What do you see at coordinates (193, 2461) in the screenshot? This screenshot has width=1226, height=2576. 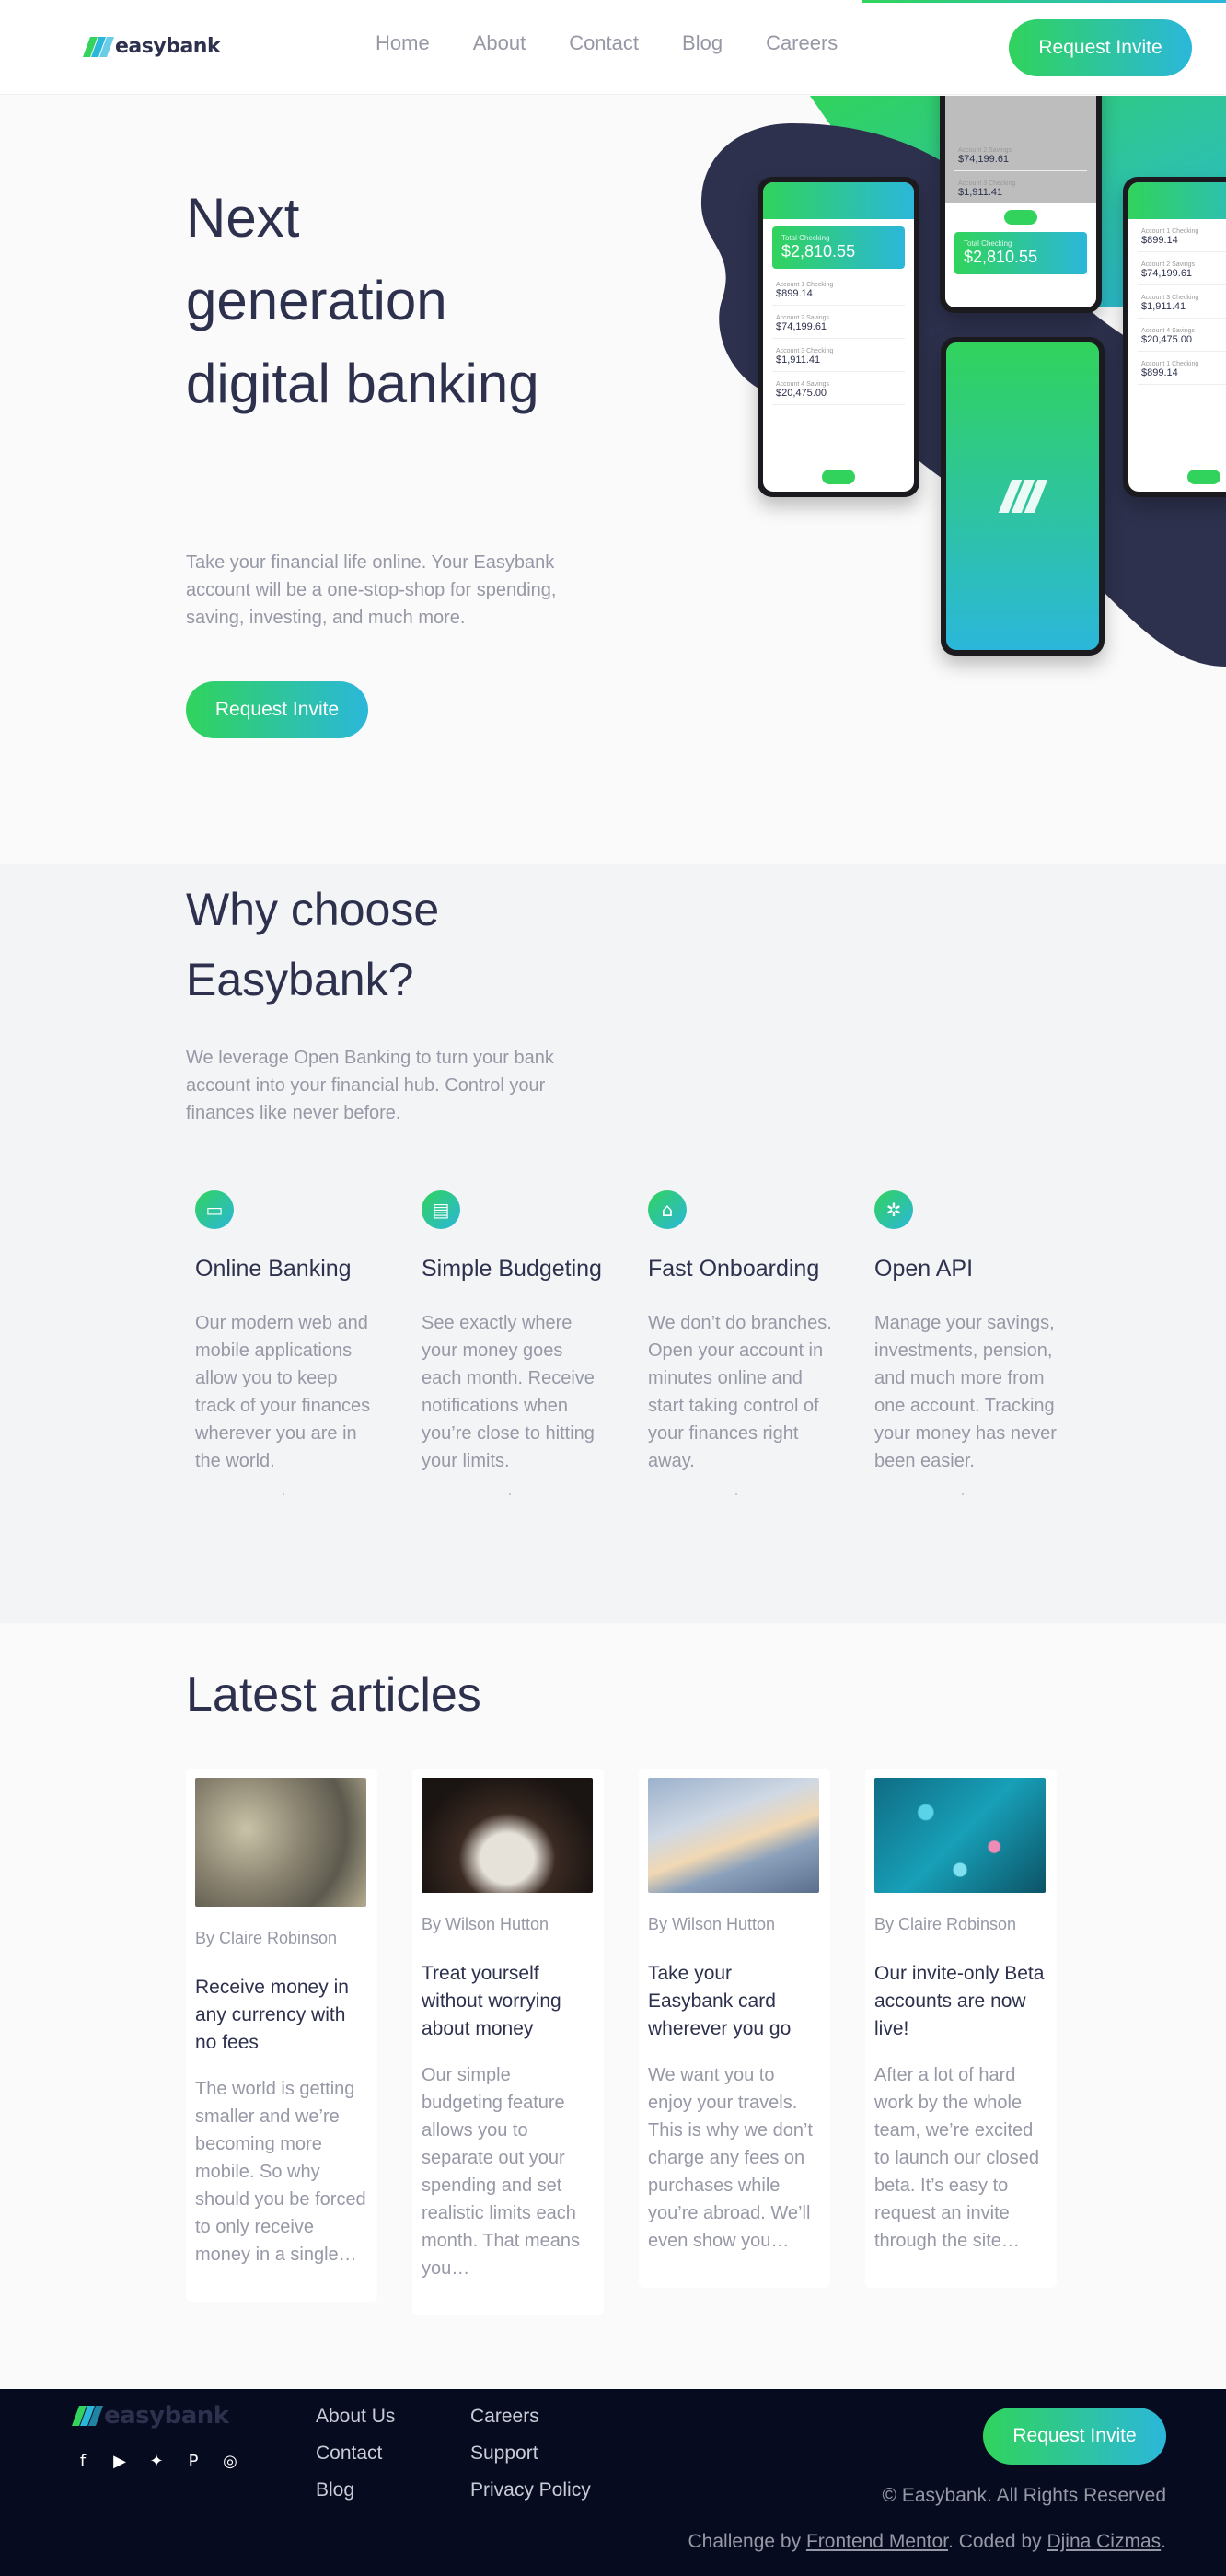 I see `pinterest-icon: P` at bounding box center [193, 2461].